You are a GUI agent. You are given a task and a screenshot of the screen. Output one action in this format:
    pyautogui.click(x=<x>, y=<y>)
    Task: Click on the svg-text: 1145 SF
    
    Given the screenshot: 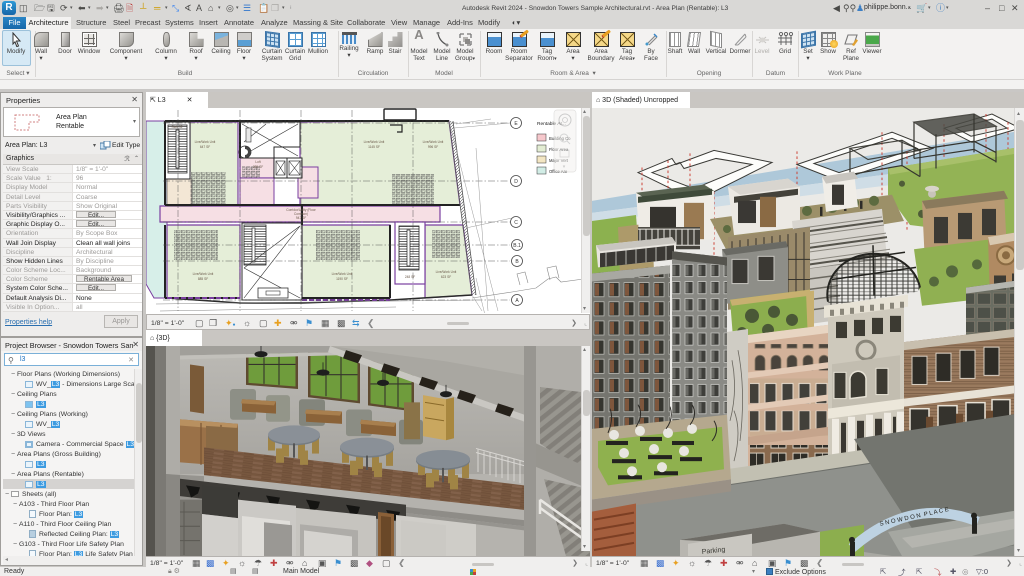 What is the action you would take?
    pyautogui.click(x=374, y=147)
    